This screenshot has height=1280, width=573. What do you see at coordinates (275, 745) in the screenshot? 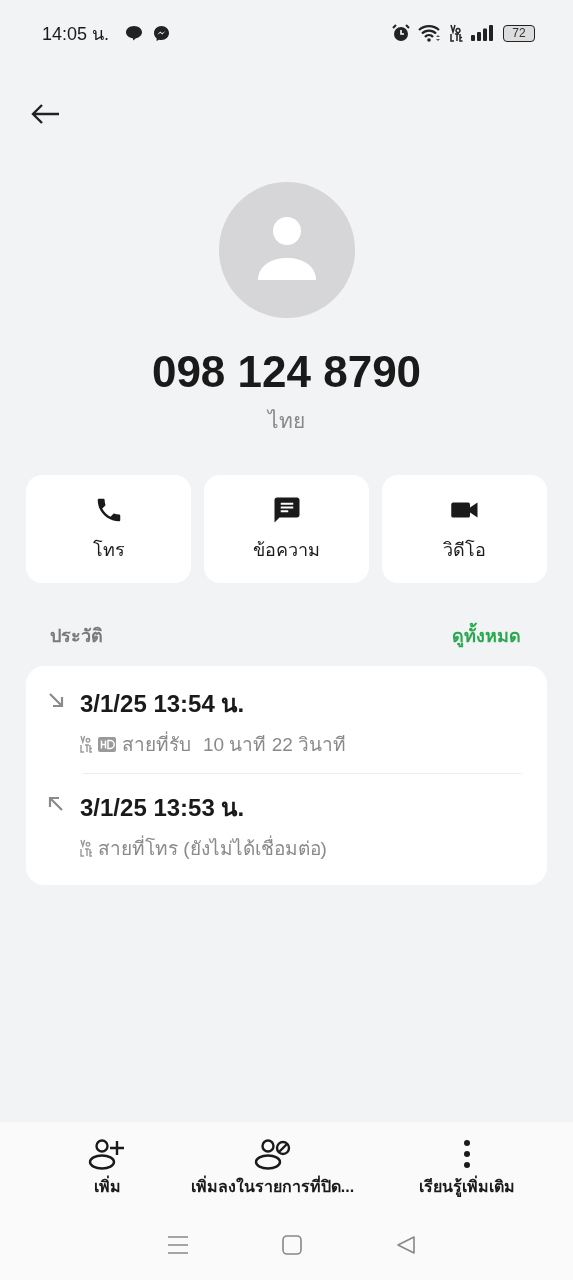
I see `call-duration: 10 นาที 22 วินาที` at bounding box center [275, 745].